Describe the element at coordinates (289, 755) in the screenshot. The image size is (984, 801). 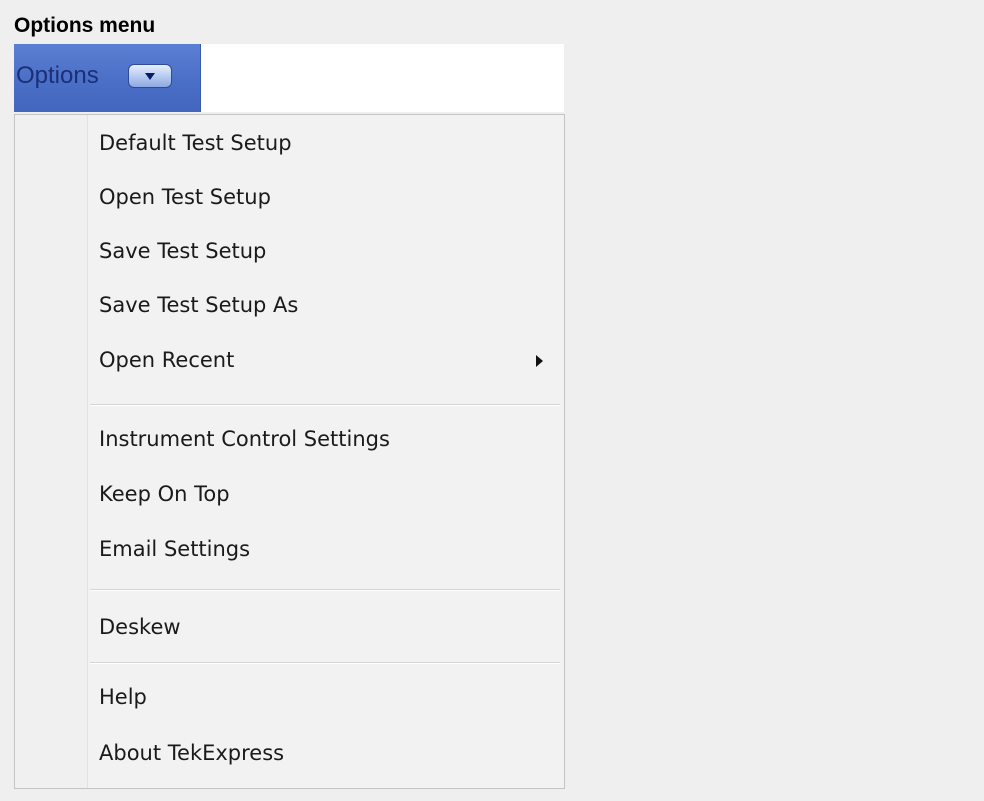
I see `menu-item-about-tekexpress: About TekExpress` at that location.